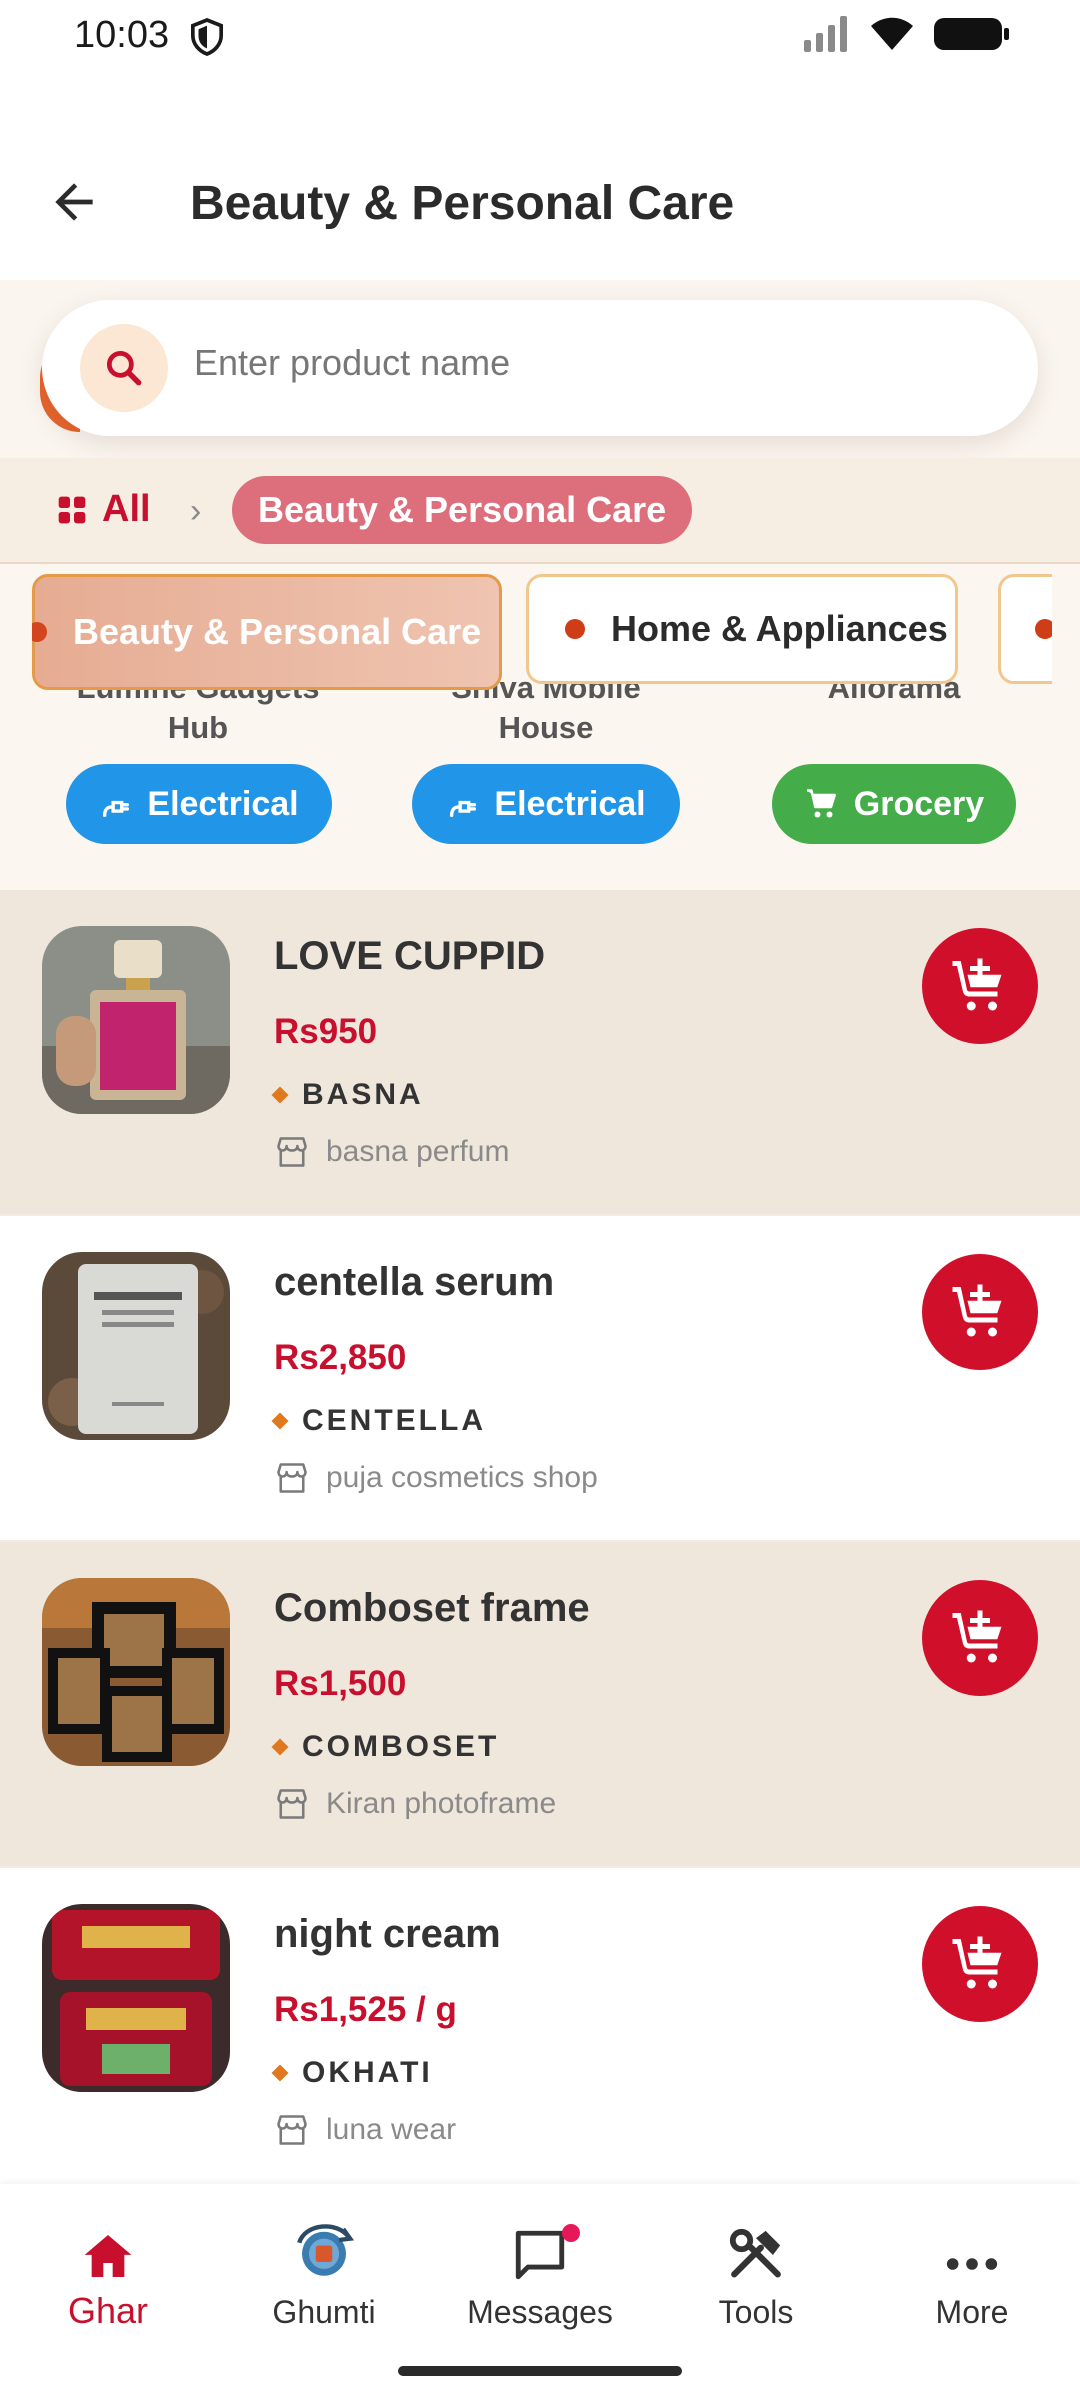 The height and width of the screenshot is (2400, 1080). What do you see at coordinates (919, 803) in the screenshot?
I see `pill-label: Grocery` at bounding box center [919, 803].